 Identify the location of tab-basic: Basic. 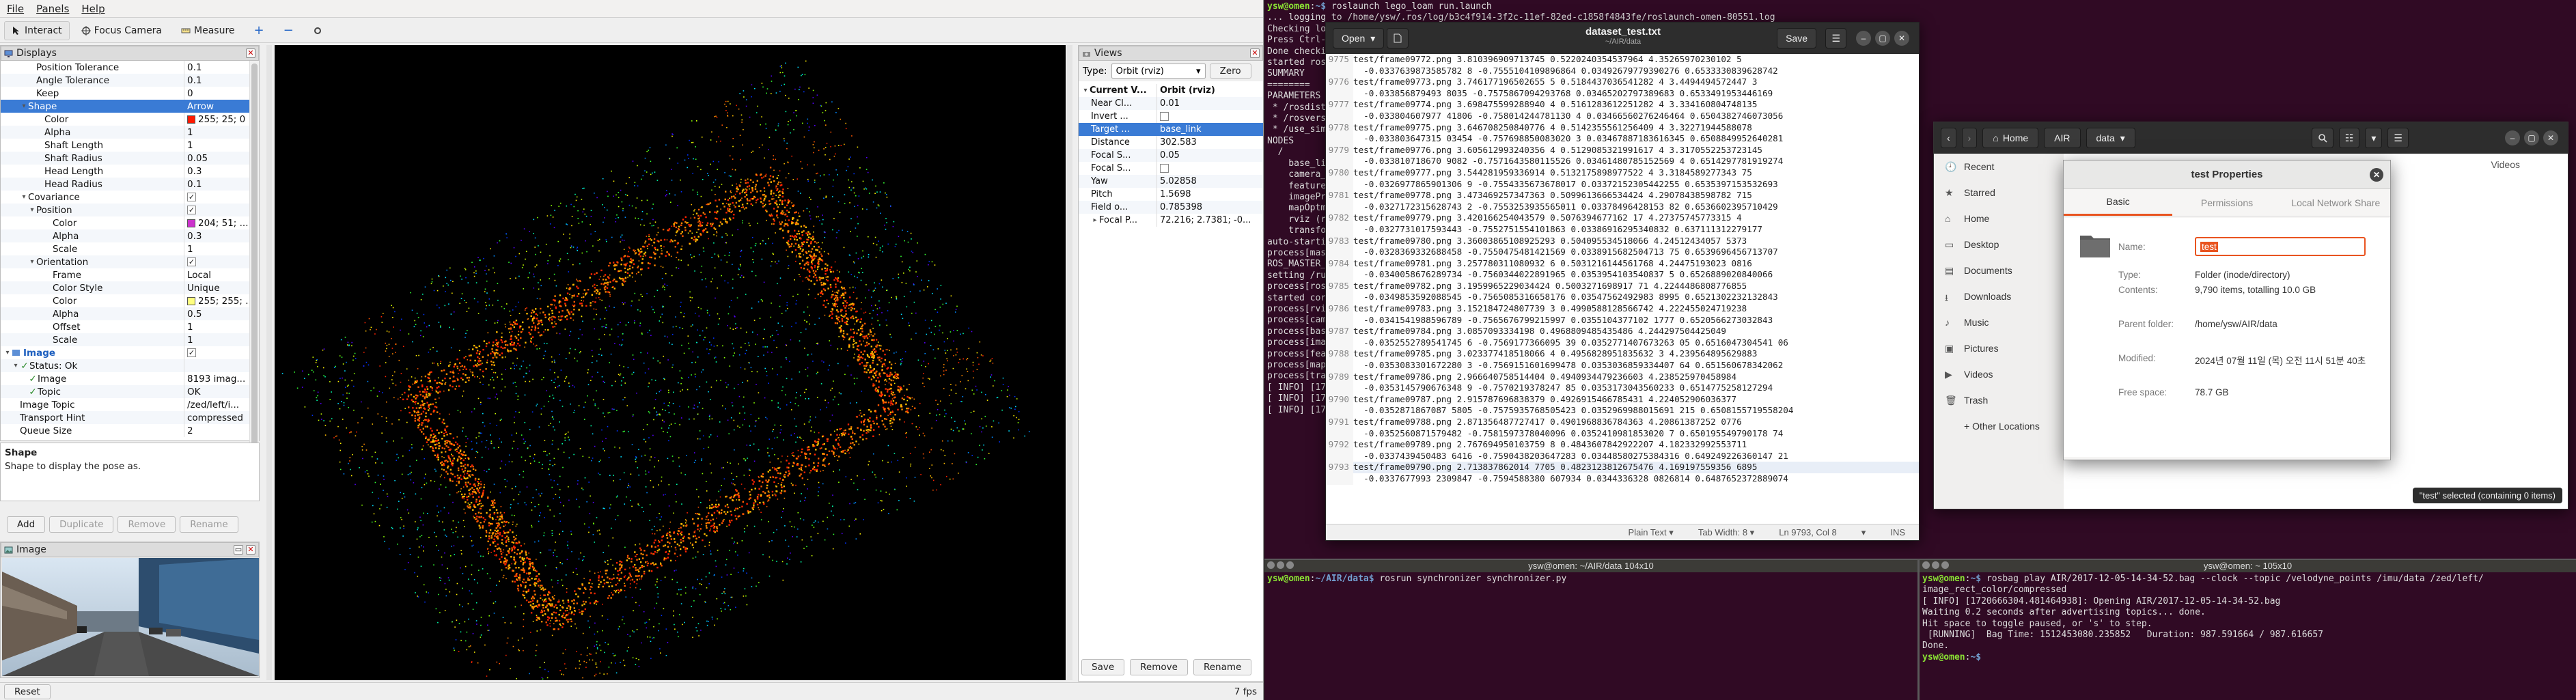
(2118, 202).